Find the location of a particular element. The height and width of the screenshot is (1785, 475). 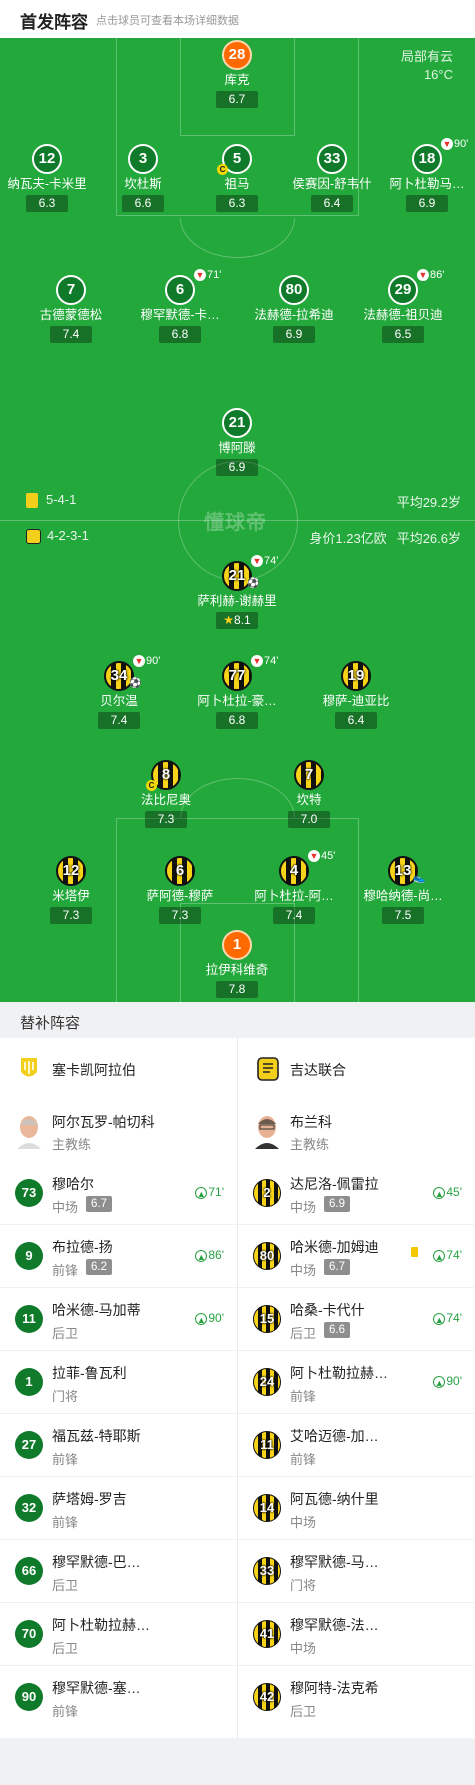

player-card: 21 博阿滕 6.9 is located at coordinates (237, 442).